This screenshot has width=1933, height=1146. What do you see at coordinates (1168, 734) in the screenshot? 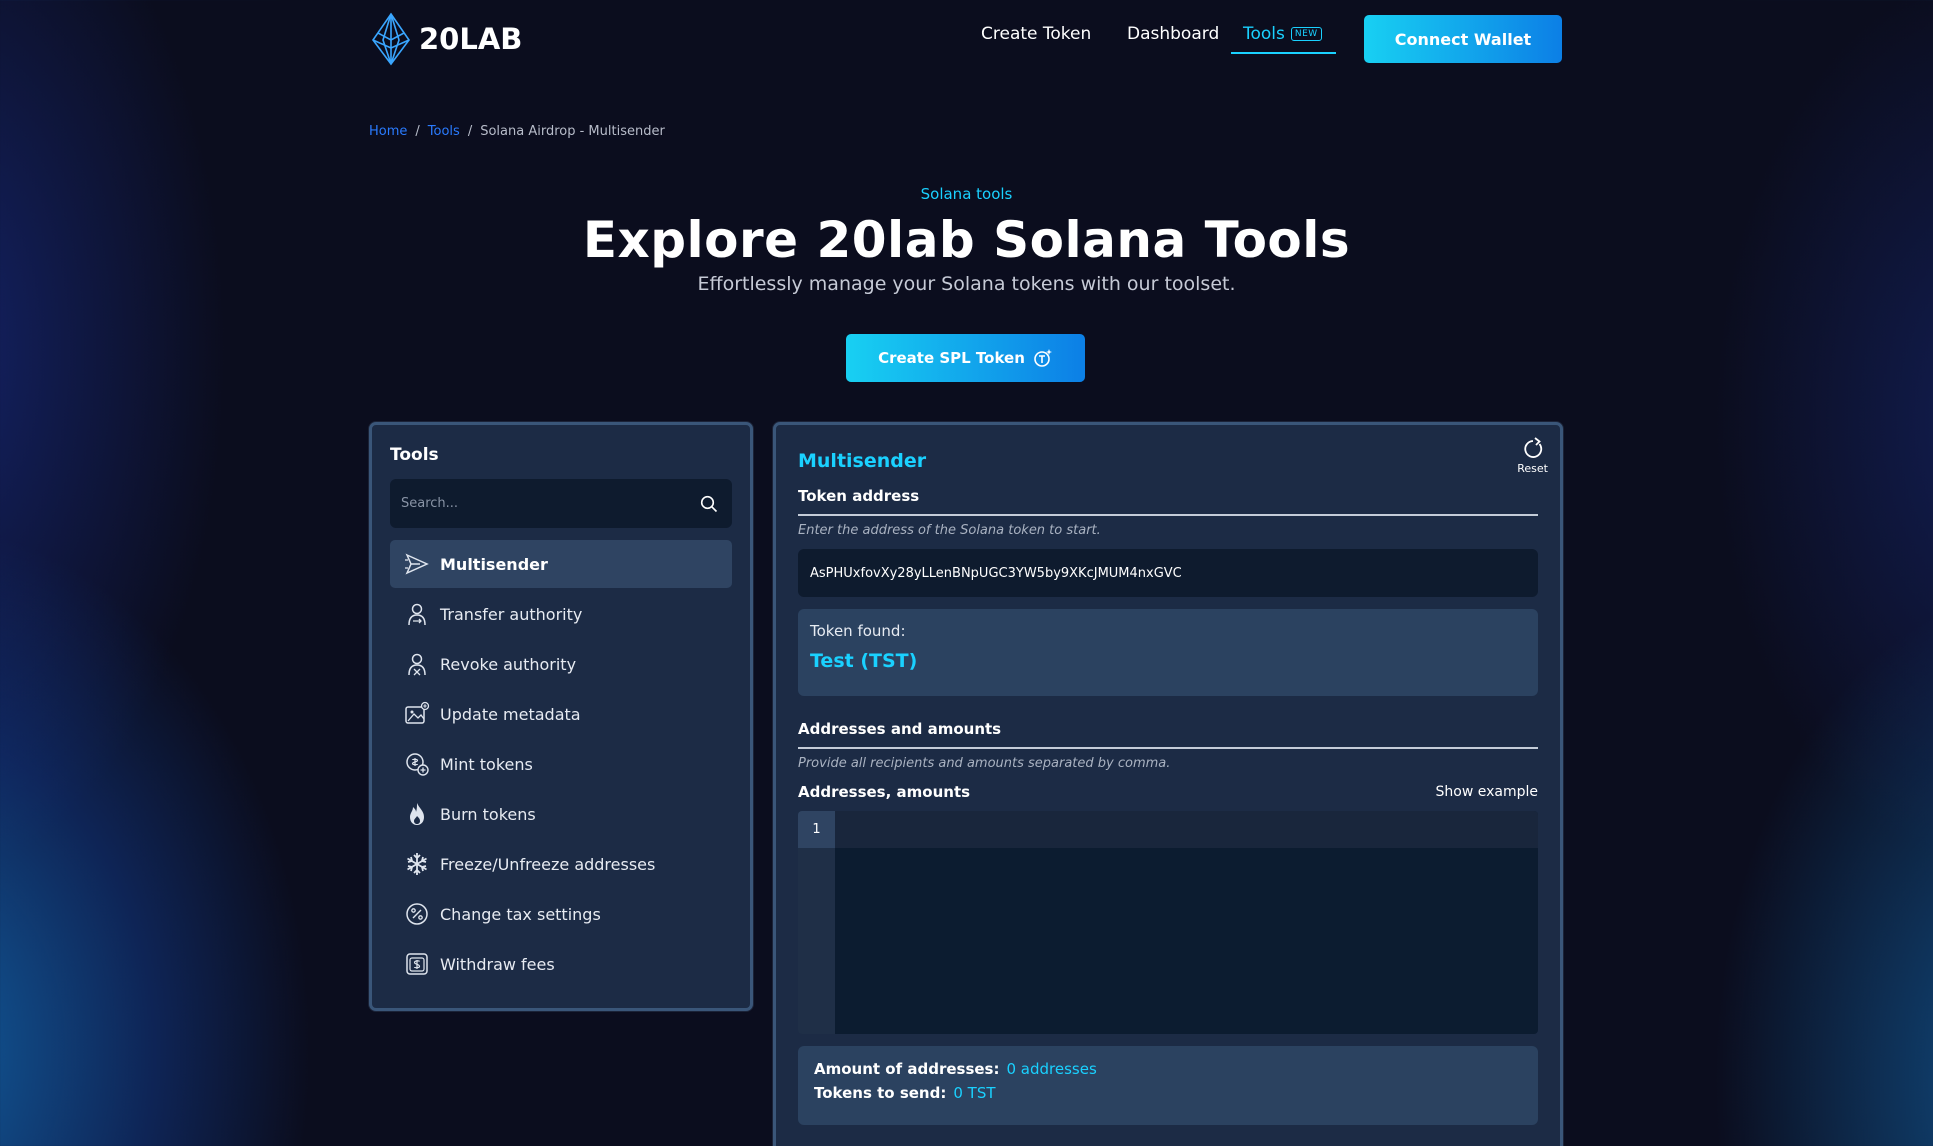
I see `addresses-section-label: Addresses and amounts` at bounding box center [1168, 734].